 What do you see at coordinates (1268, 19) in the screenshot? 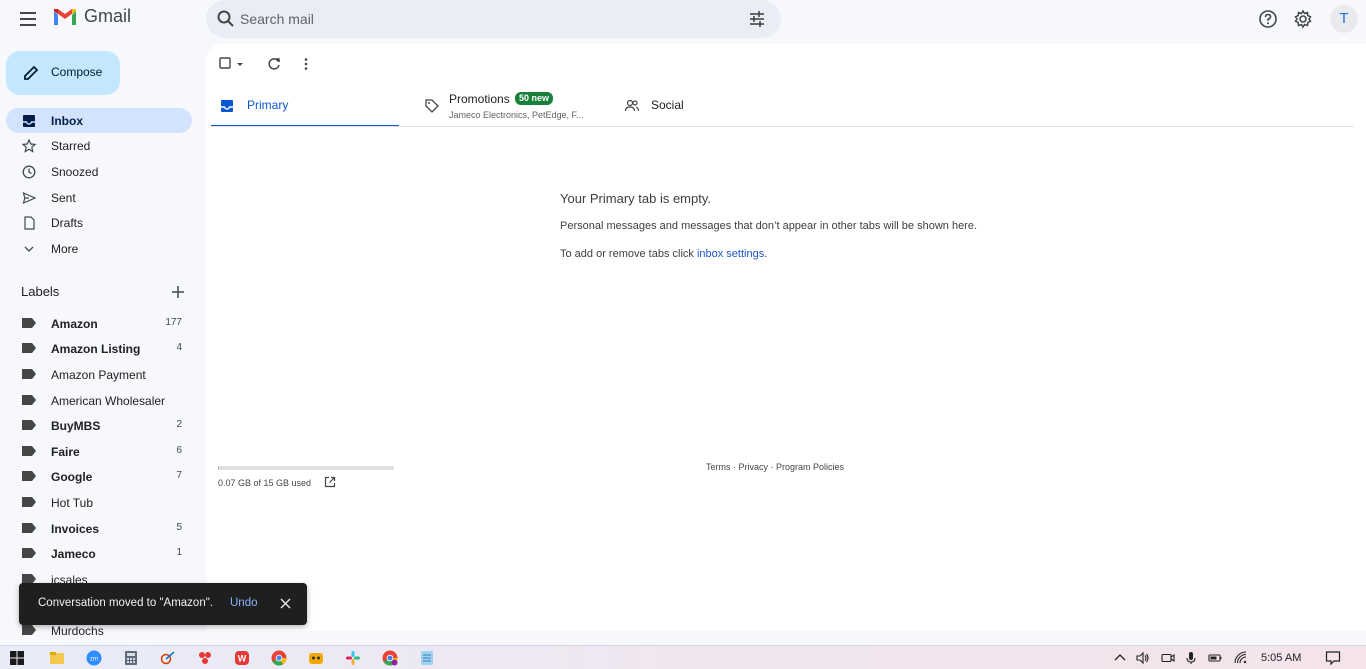
I see `help-icon` at bounding box center [1268, 19].